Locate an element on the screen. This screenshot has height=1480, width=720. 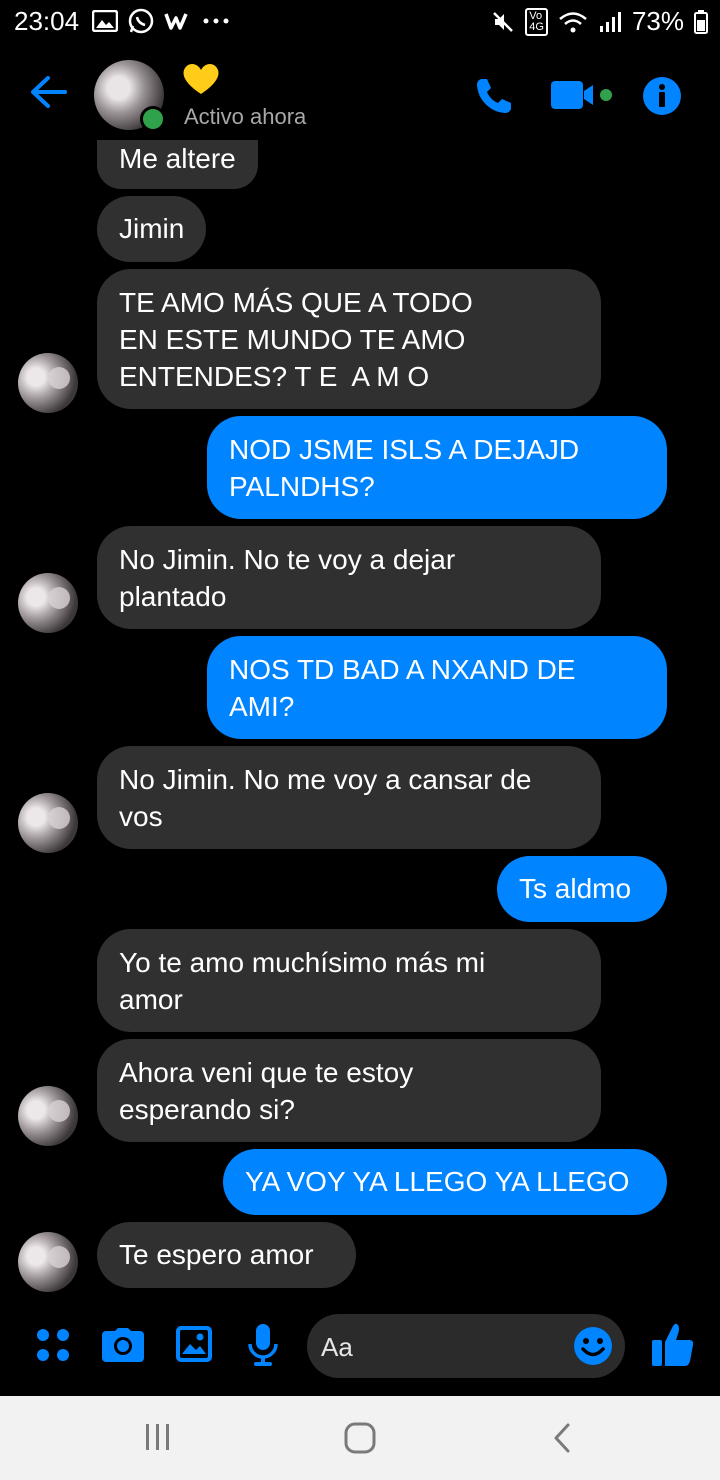
nav-back-icon is located at coordinates (562, 1438).